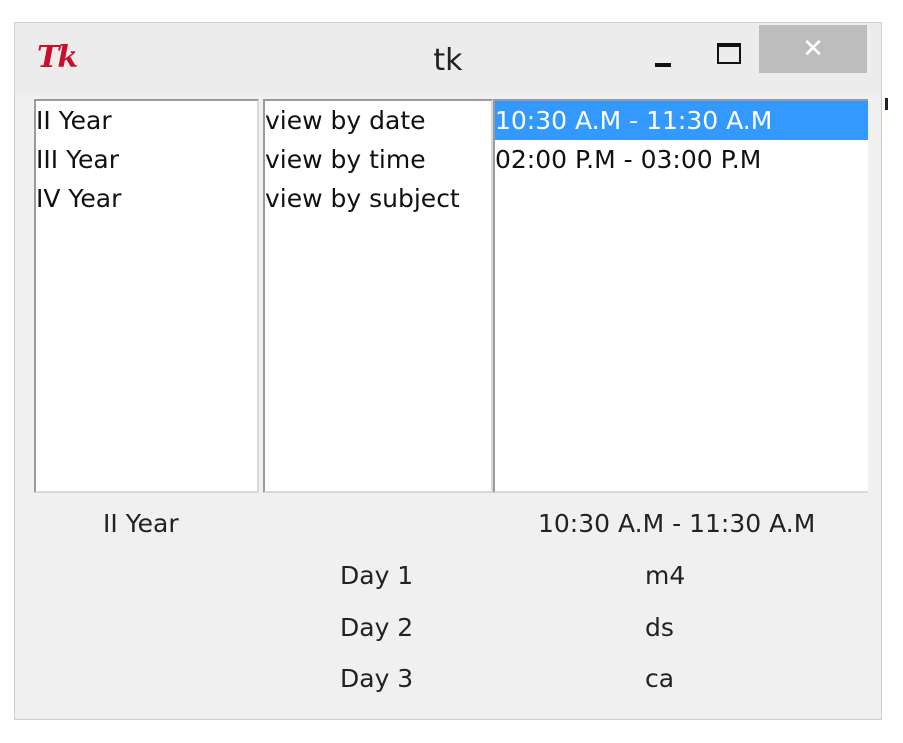 This screenshot has width=903, height=743. I want to click on day-label: Day 1, so click(377, 575).